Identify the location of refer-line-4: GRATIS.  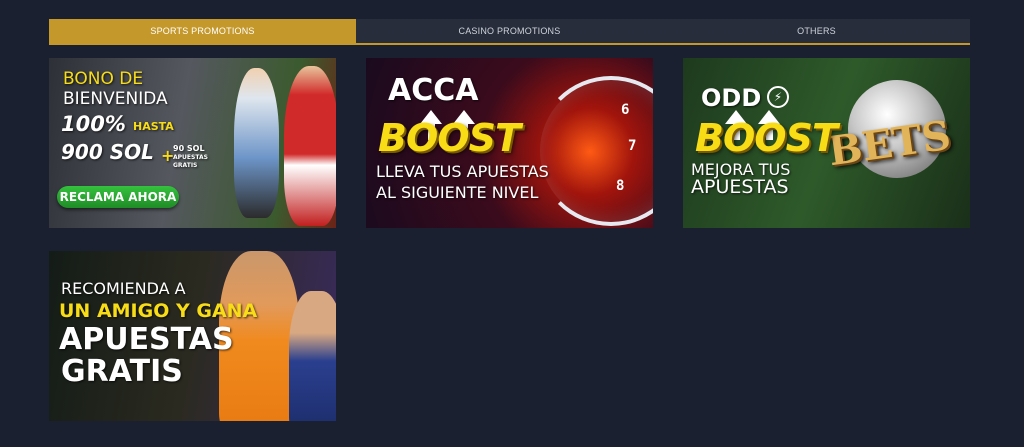
(122, 371).